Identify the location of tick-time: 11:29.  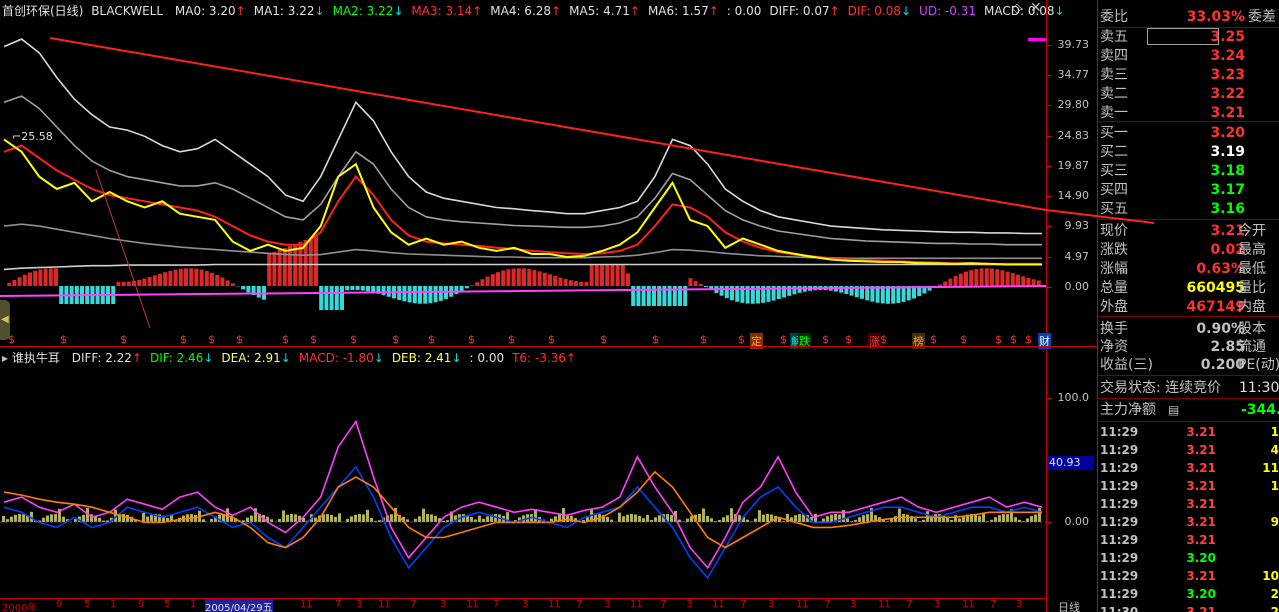
(1119, 486).